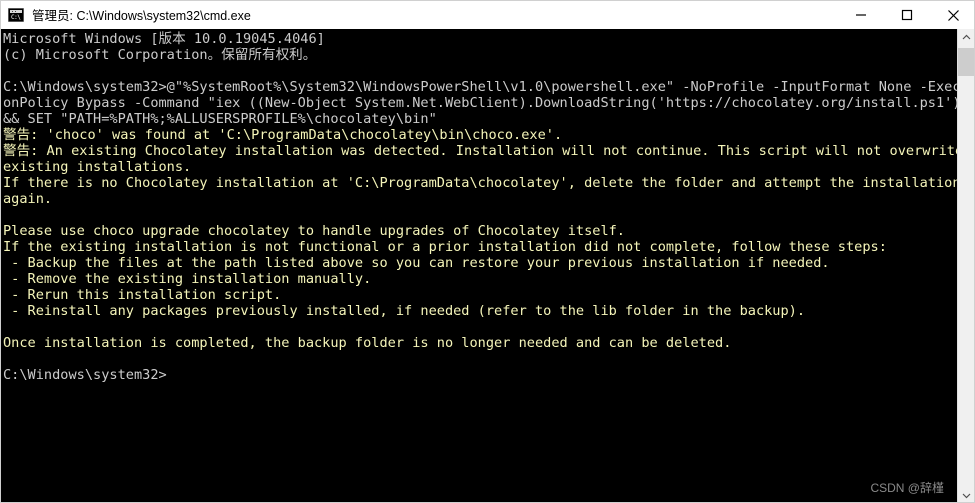 This screenshot has width=975, height=503. I want to click on cmd-console-icon: C:\, so click(16, 14).